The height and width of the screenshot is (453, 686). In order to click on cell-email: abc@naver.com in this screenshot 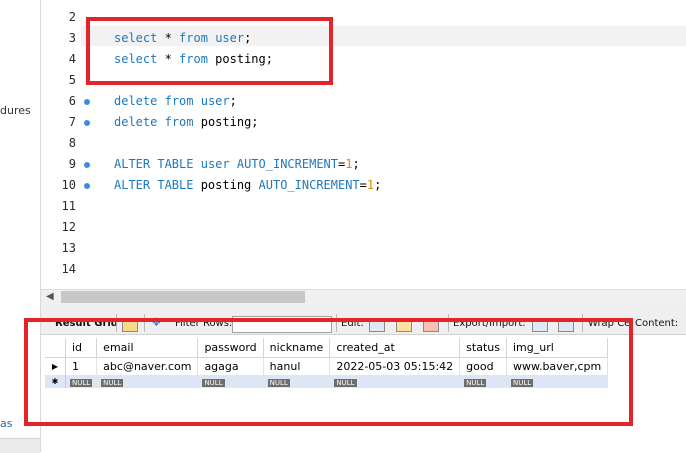, I will do `click(147, 366)`.